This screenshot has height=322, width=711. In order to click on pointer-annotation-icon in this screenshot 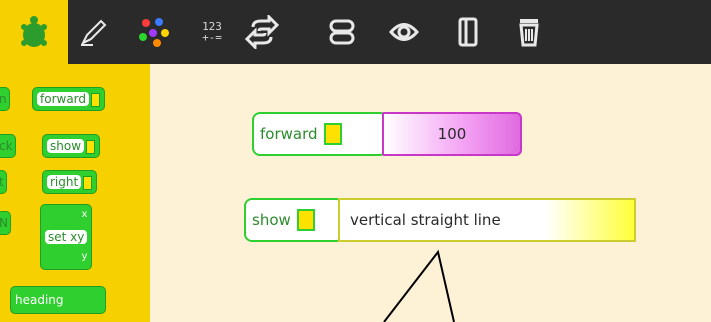, I will do `click(419, 285)`.